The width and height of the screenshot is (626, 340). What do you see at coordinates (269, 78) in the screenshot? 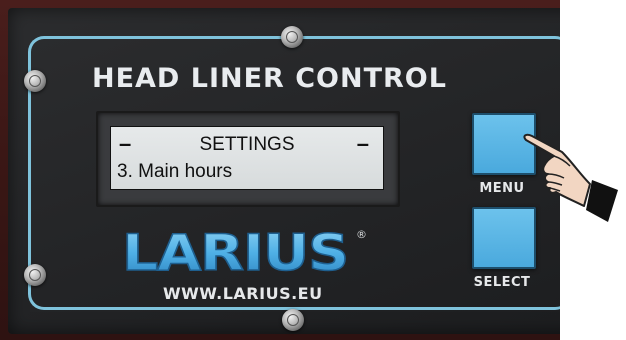
I see `panel-title: HEAD LINER CONTROL` at bounding box center [269, 78].